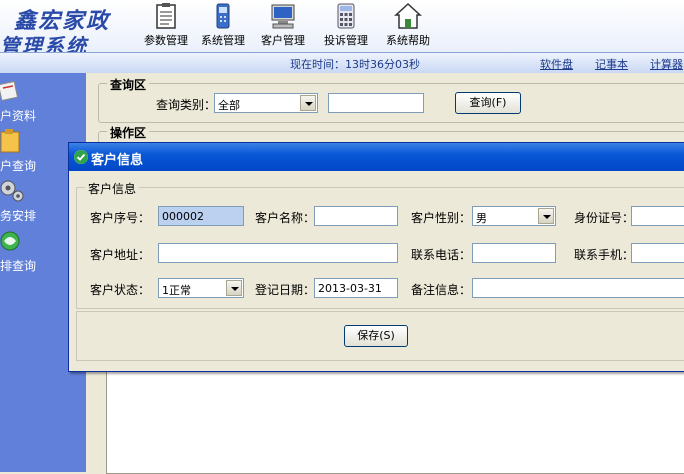 This screenshot has height=474, width=684. What do you see at coordinates (376, 103) in the screenshot?
I see `query-keyword-input` at bounding box center [376, 103].